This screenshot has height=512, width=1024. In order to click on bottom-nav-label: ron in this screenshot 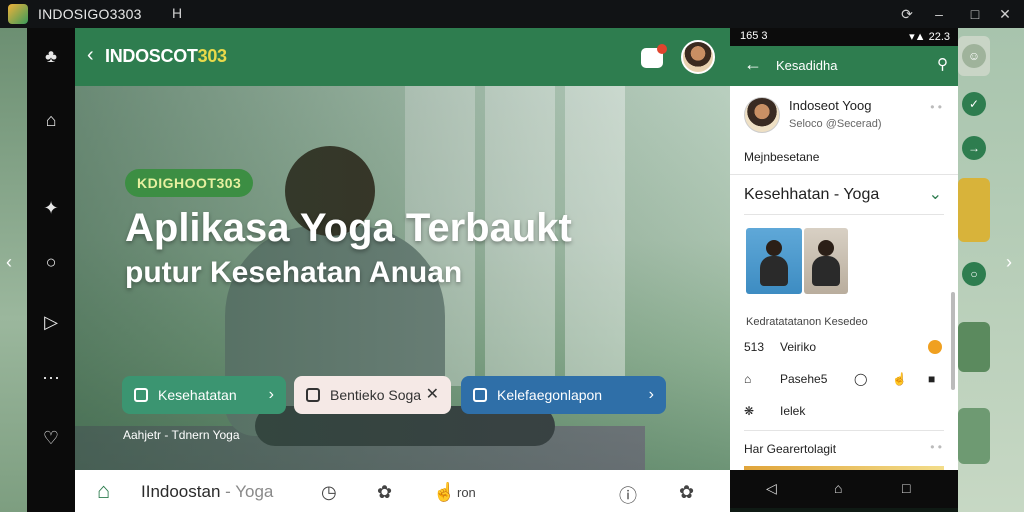, I will do `click(466, 492)`.